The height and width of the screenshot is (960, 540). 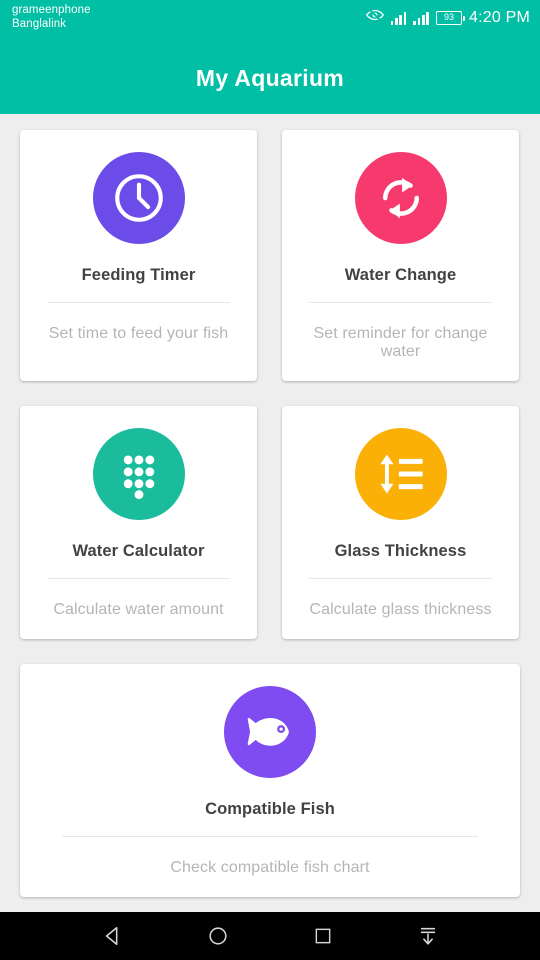 What do you see at coordinates (270, 21) in the screenshot?
I see `status-bar: grameenphone Banglalink 93 4:20 PM` at bounding box center [270, 21].